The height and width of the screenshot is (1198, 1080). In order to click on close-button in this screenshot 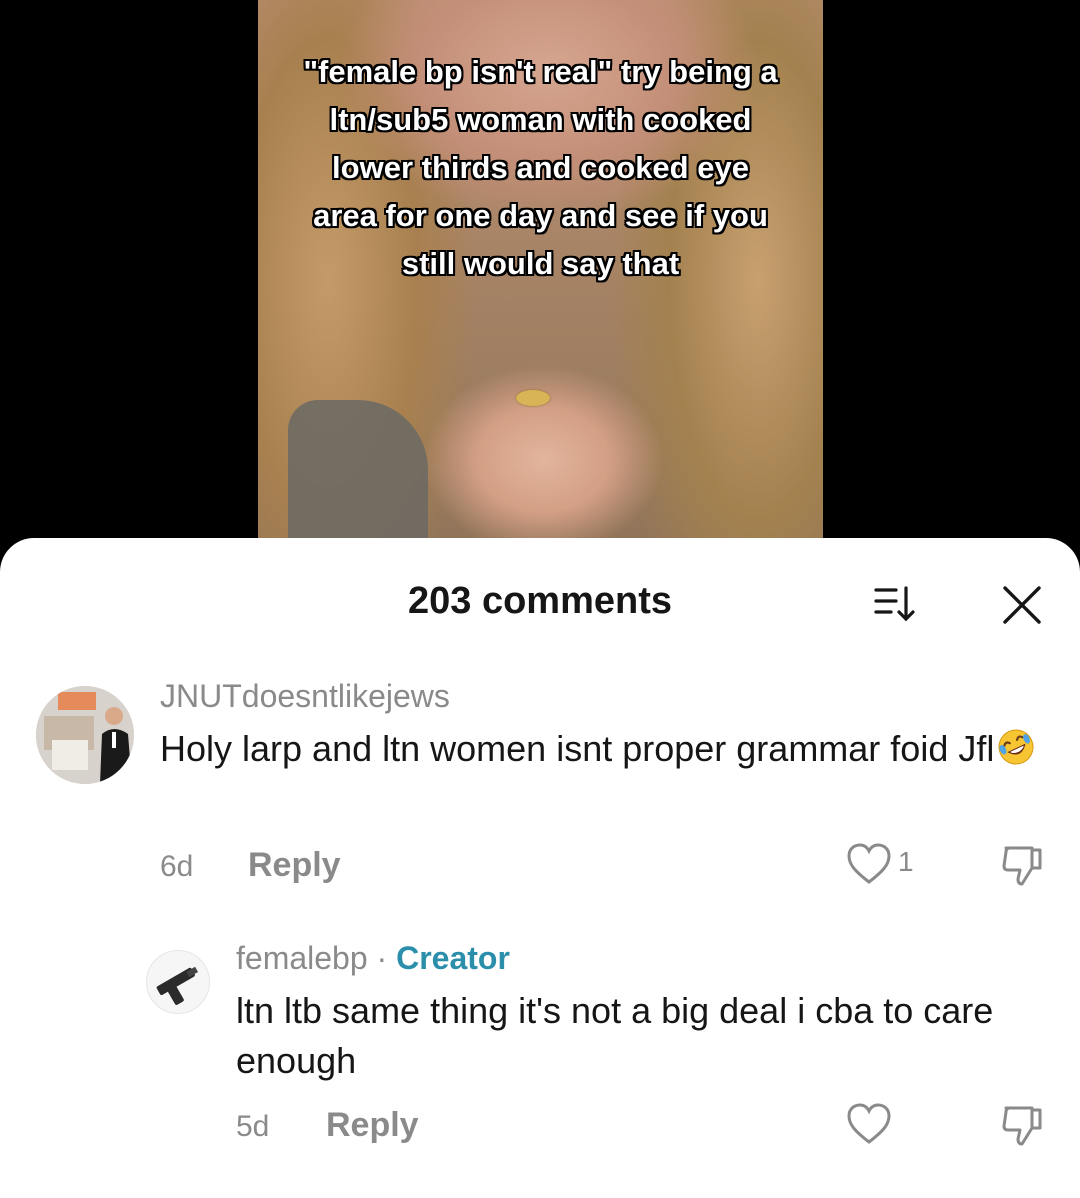, I will do `click(1022, 605)`.